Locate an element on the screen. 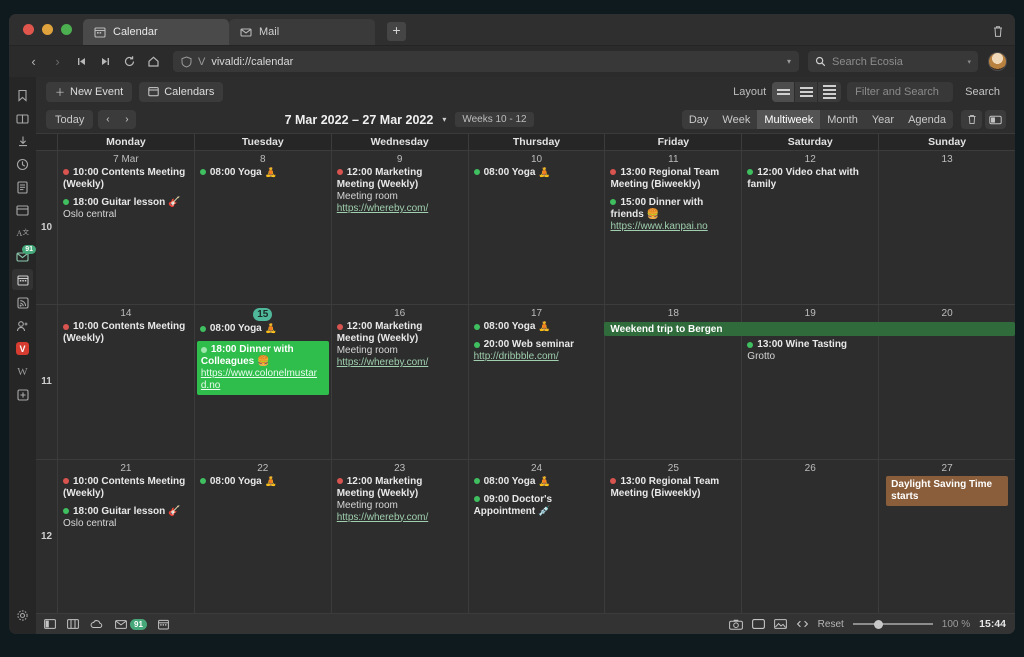  calendar-event: 13:00 Wine Tasting Grotto is located at coordinates (810, 351).